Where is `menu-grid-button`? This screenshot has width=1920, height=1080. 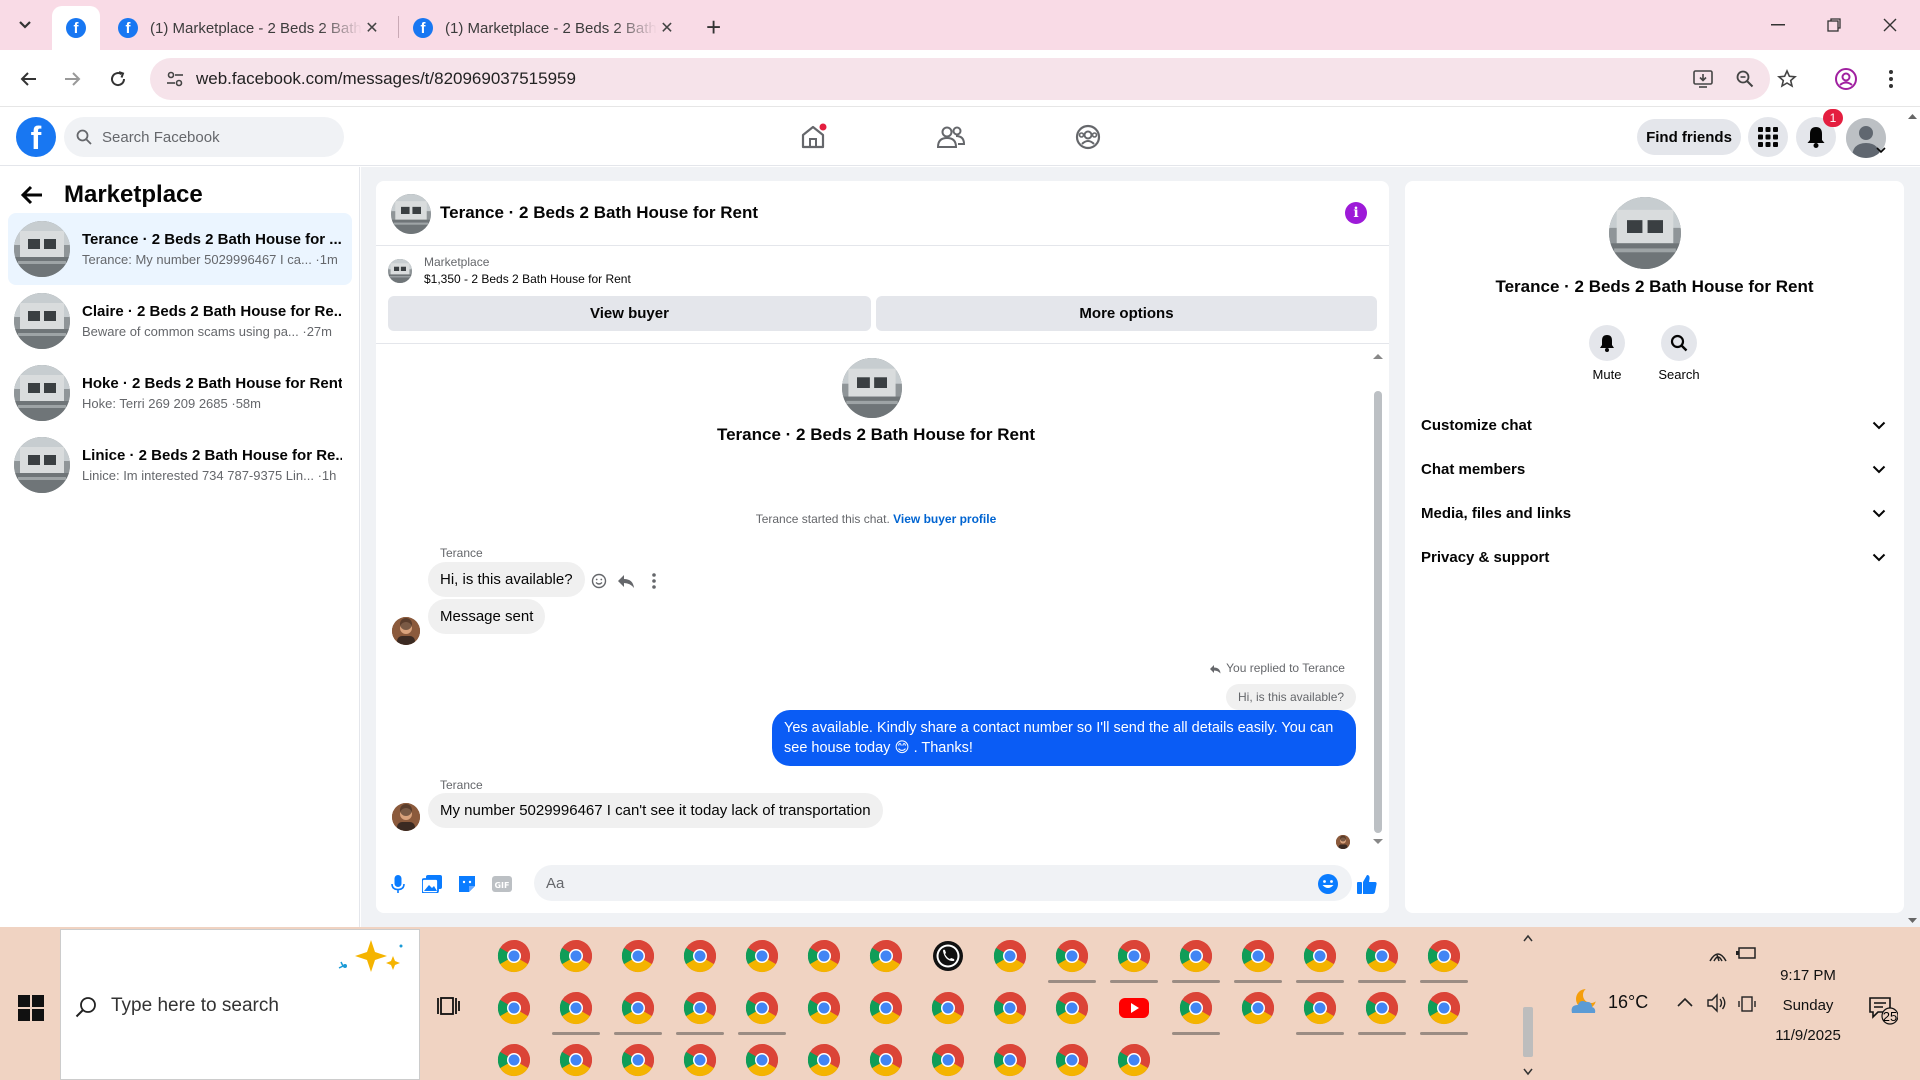 menu-grid-button is located at coordinates (1768, 137).